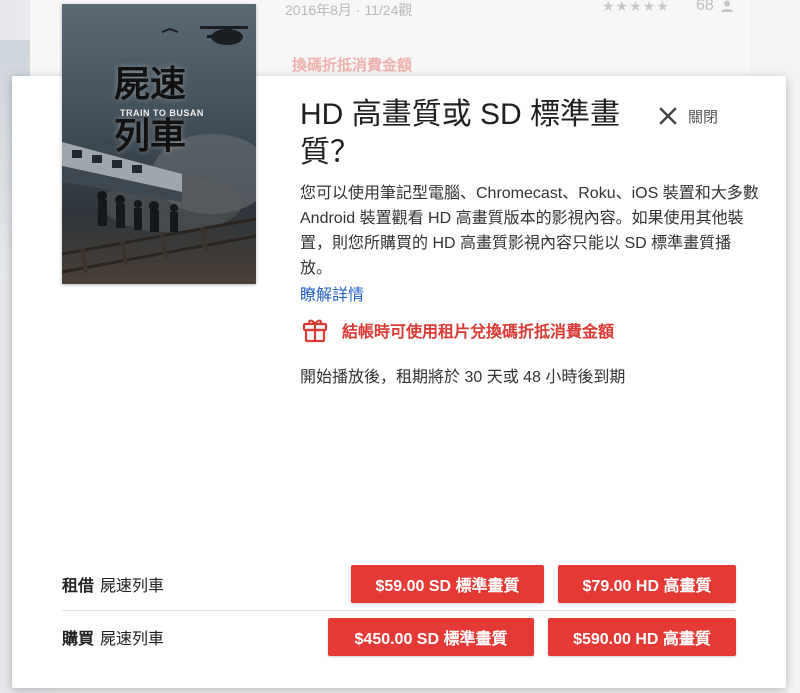 This screenshot has width=800, height=693. What do you see at coordinates (647, 584) in the screenshot?
I see `rent-hd-button: $79.00 HD 高畫質` at bounding box center [647, 584].